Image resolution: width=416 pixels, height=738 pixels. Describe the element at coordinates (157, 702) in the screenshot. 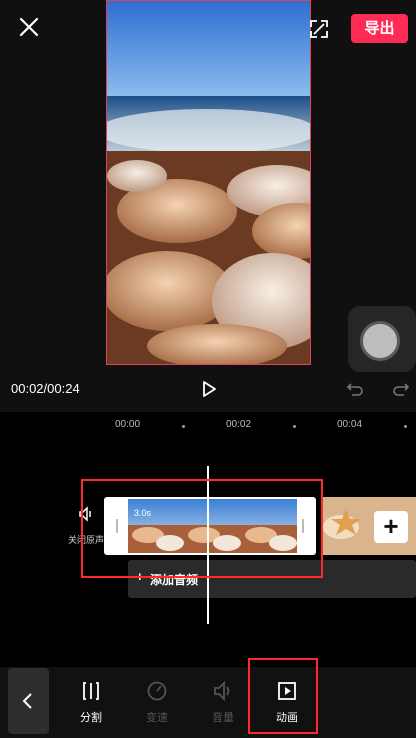

I see `tool-speed: 变速` at that location.